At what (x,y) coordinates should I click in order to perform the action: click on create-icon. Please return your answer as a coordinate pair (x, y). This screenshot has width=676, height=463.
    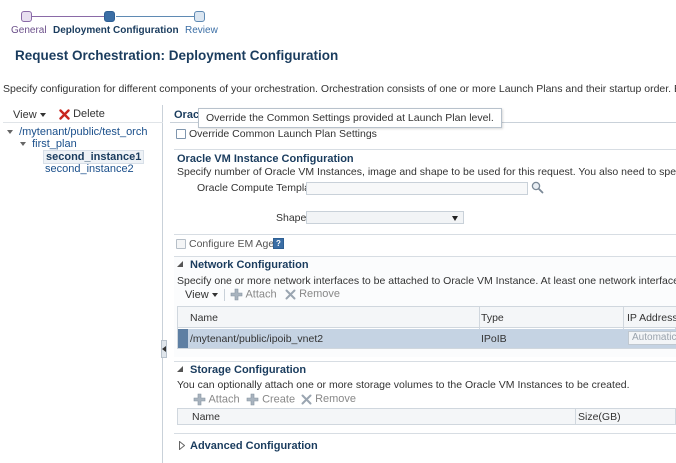
    Looking at the image, I should click on (252, 399).